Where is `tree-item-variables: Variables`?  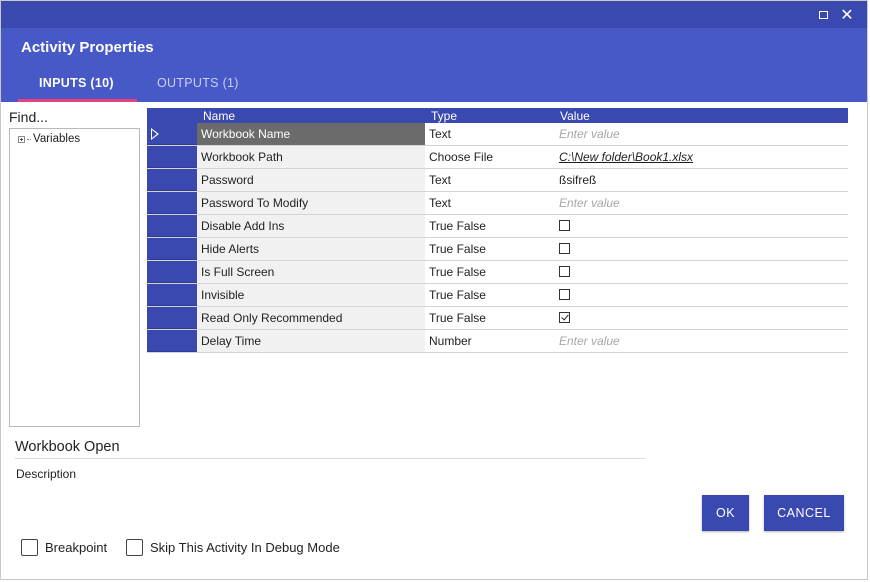 tree-item-variables: Variables is located at coordinates (49, 139).